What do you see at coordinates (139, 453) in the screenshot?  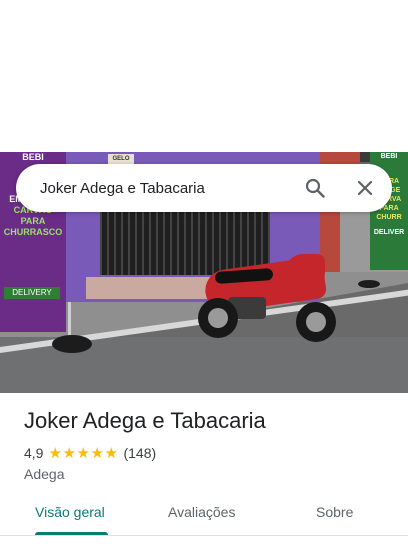 I see `review-count: (148)` at bounding box center [139, 453].